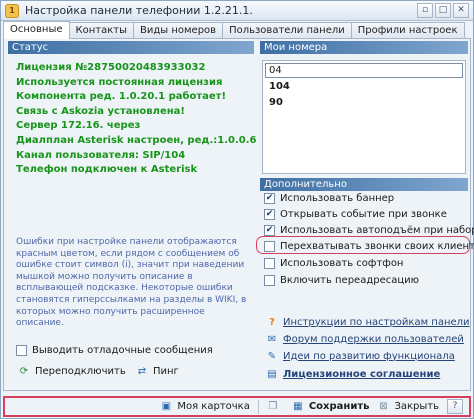 This screenshot has width=474, height=419. Describe the element at coordinates (383, 406) in the screenshot. I see `close-icon: ⊠` at that location.